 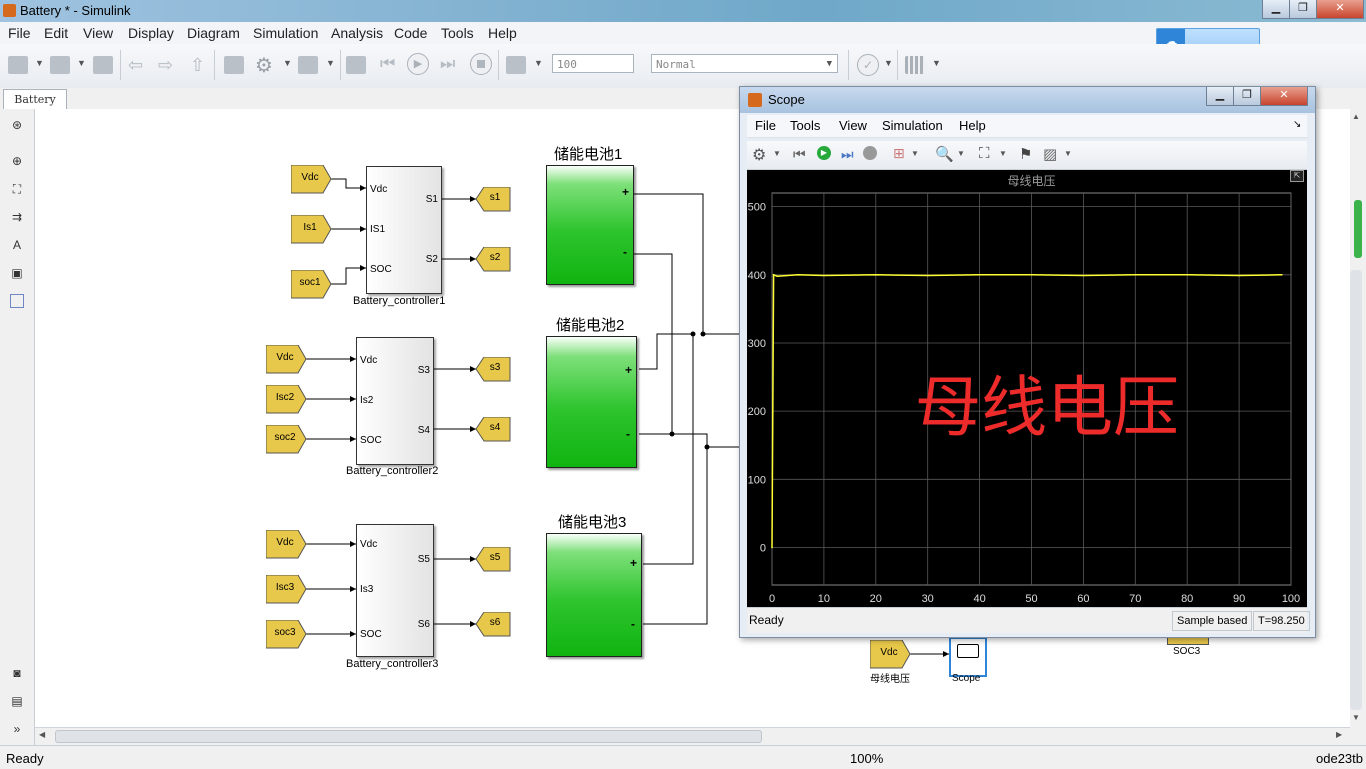 What do you see at coordinates (594, 595) in the screenshot?
I see `battery-3-block: + -` at bounding box center [594, 595].